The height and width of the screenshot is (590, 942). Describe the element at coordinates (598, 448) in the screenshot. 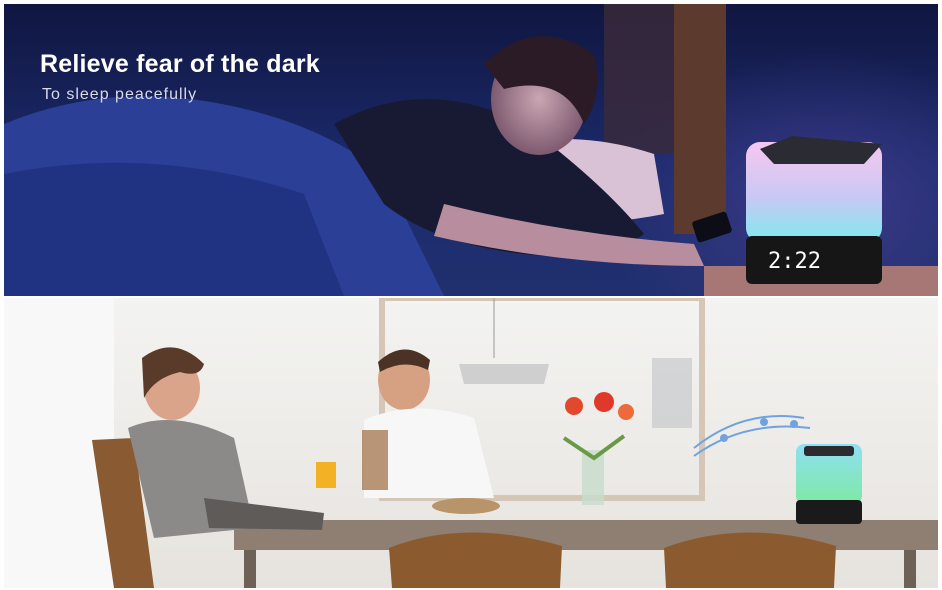

I see `flower-vase` at that location.